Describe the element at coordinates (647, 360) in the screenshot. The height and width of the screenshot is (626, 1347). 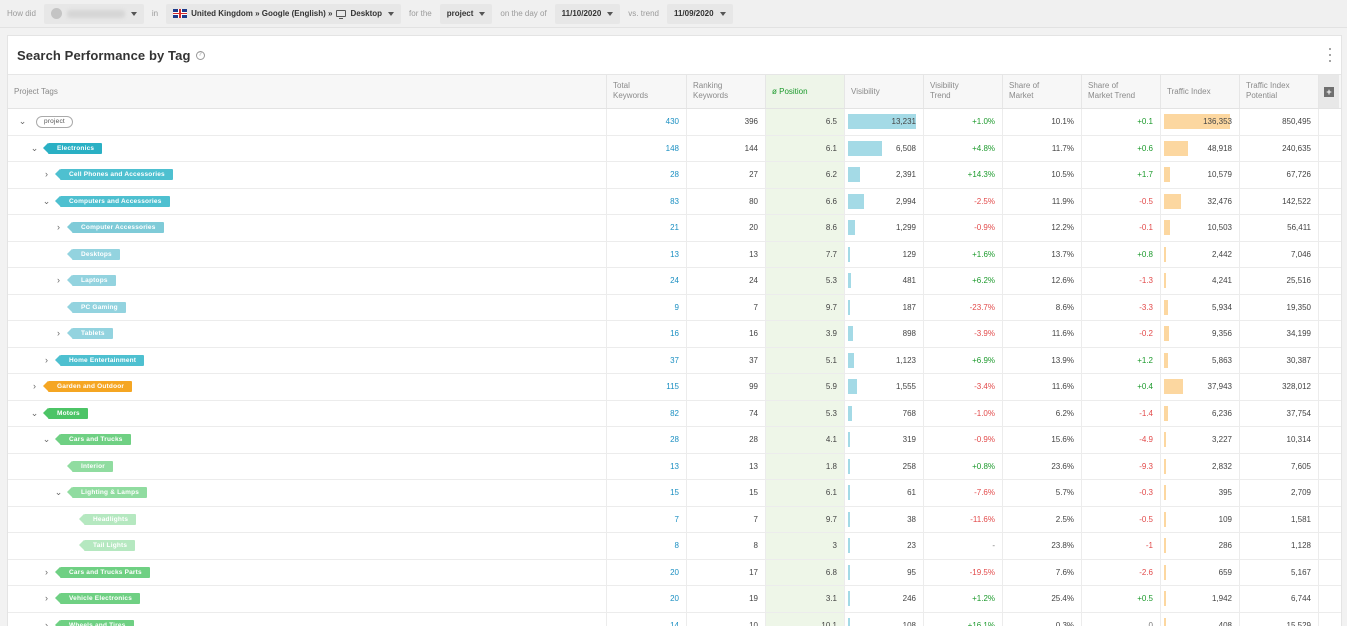
I see `total-keywords-cell: 37` at that location.